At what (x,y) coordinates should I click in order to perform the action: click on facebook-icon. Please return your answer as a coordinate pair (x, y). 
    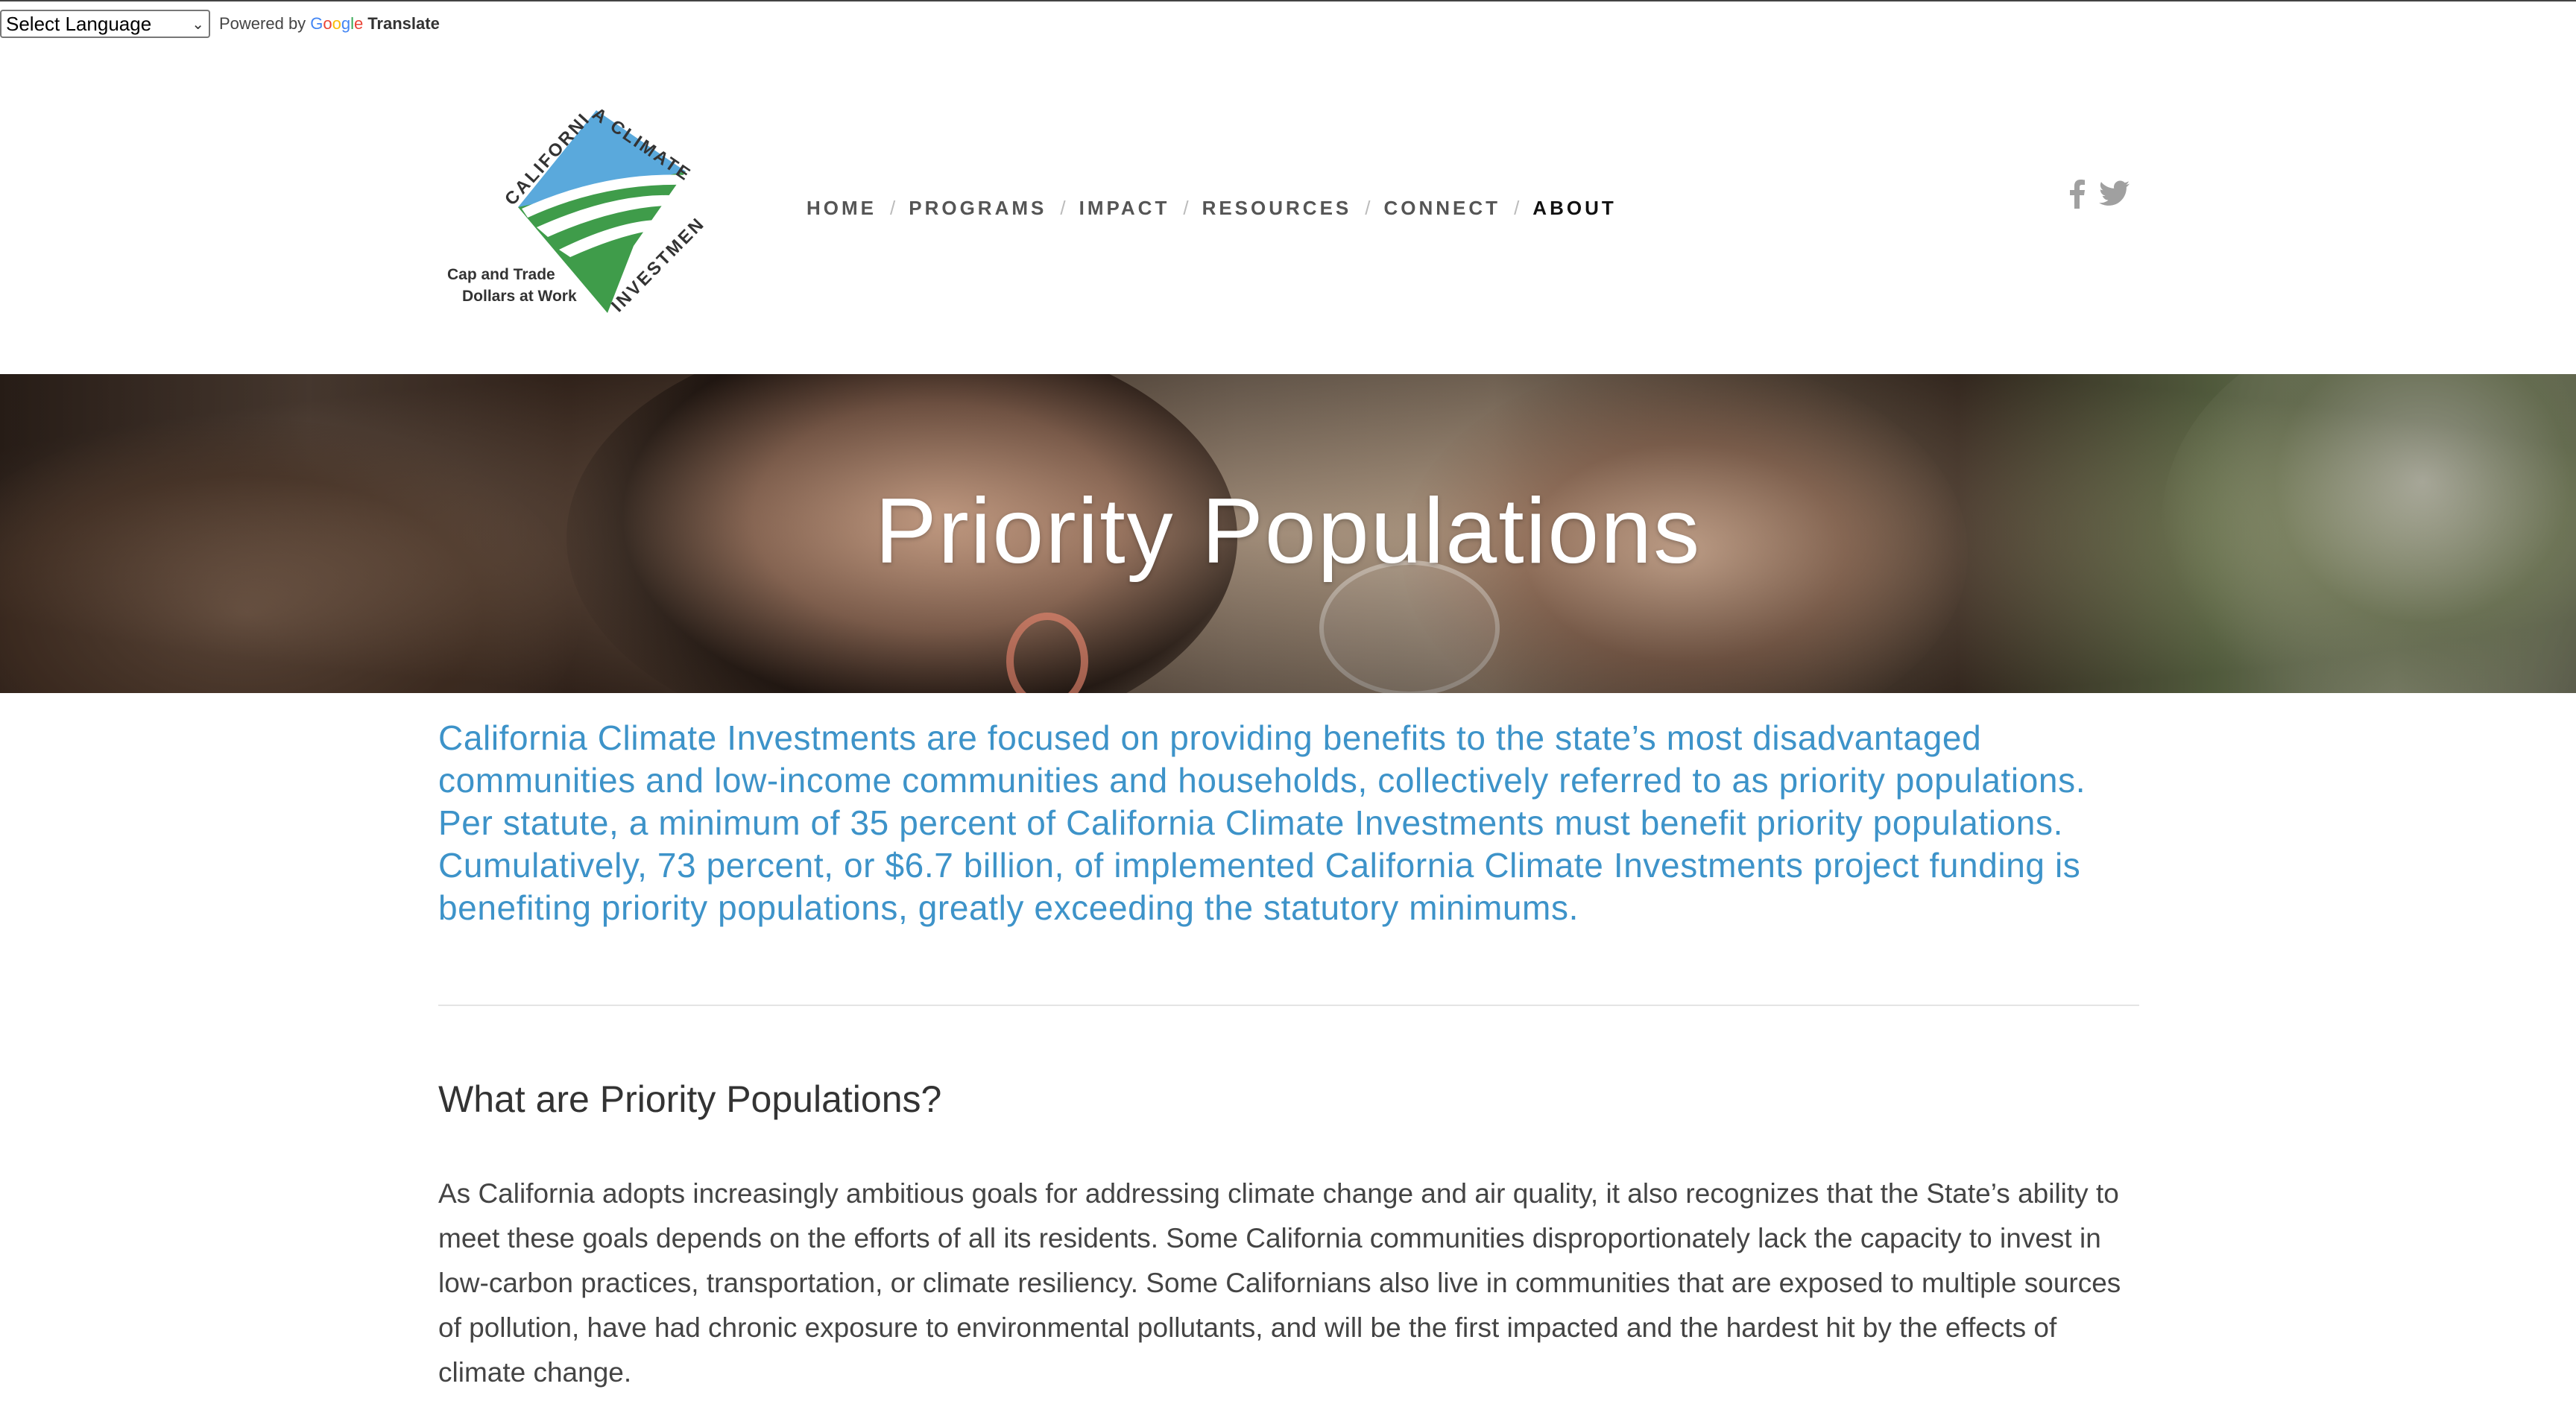
    Looking at the image, I should click on (2077, 194).